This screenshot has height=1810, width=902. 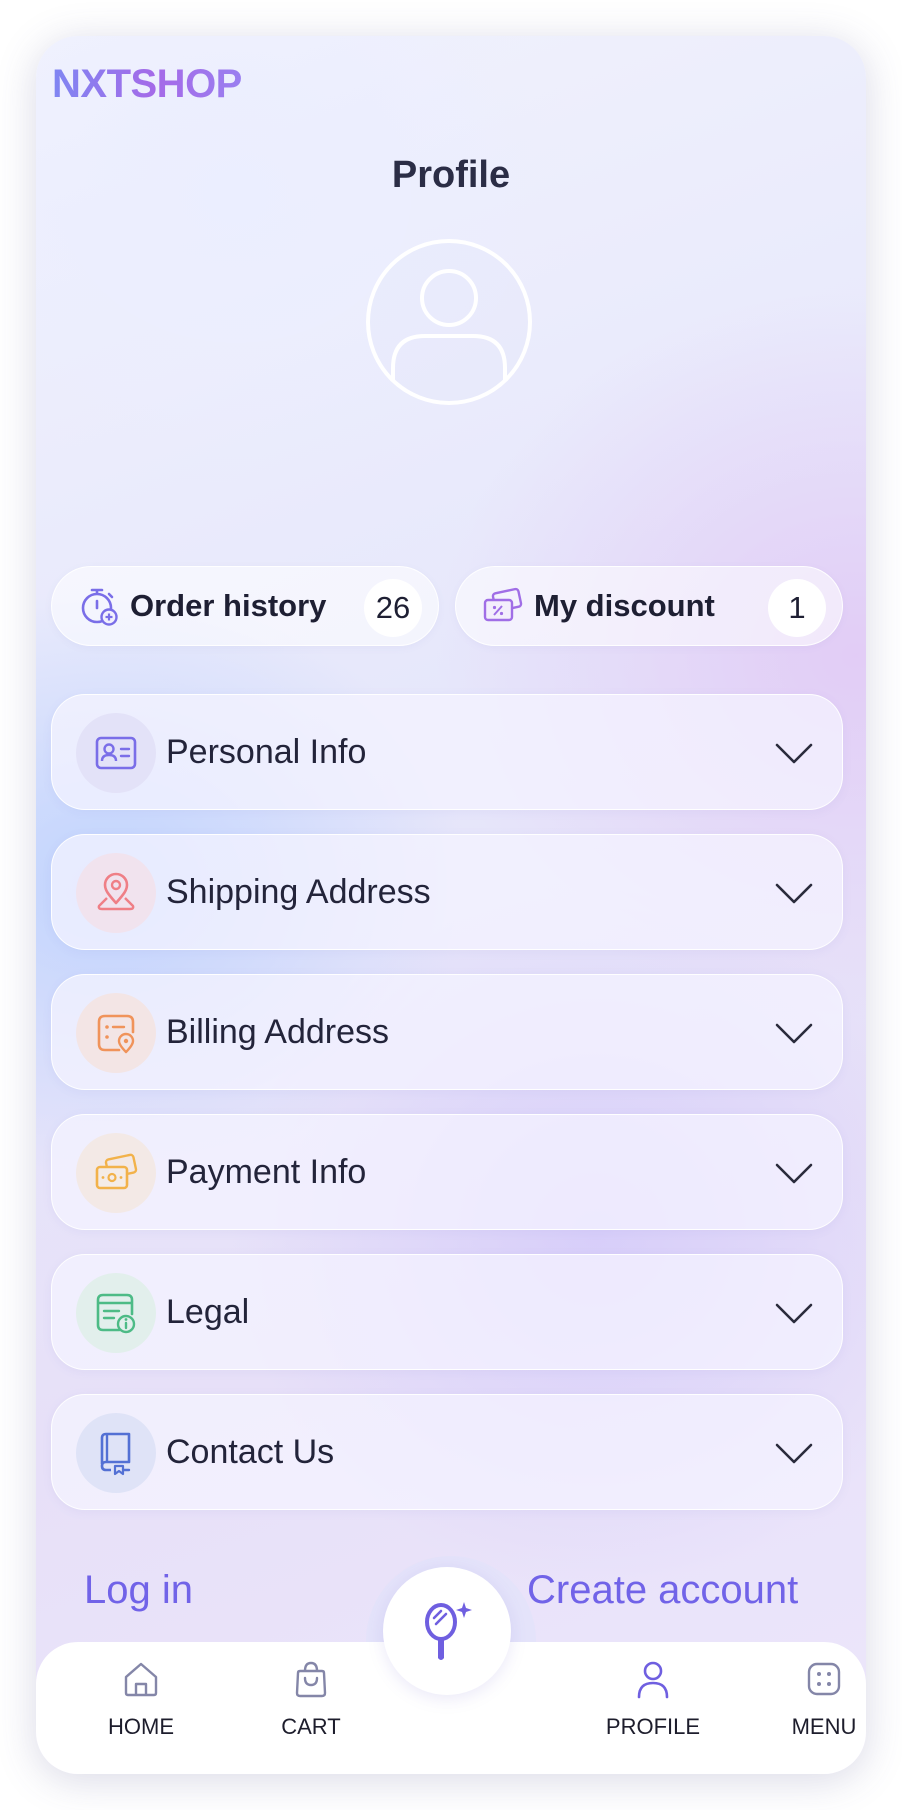 I want to click on page-title: Profile, so click(x=451, y=175).